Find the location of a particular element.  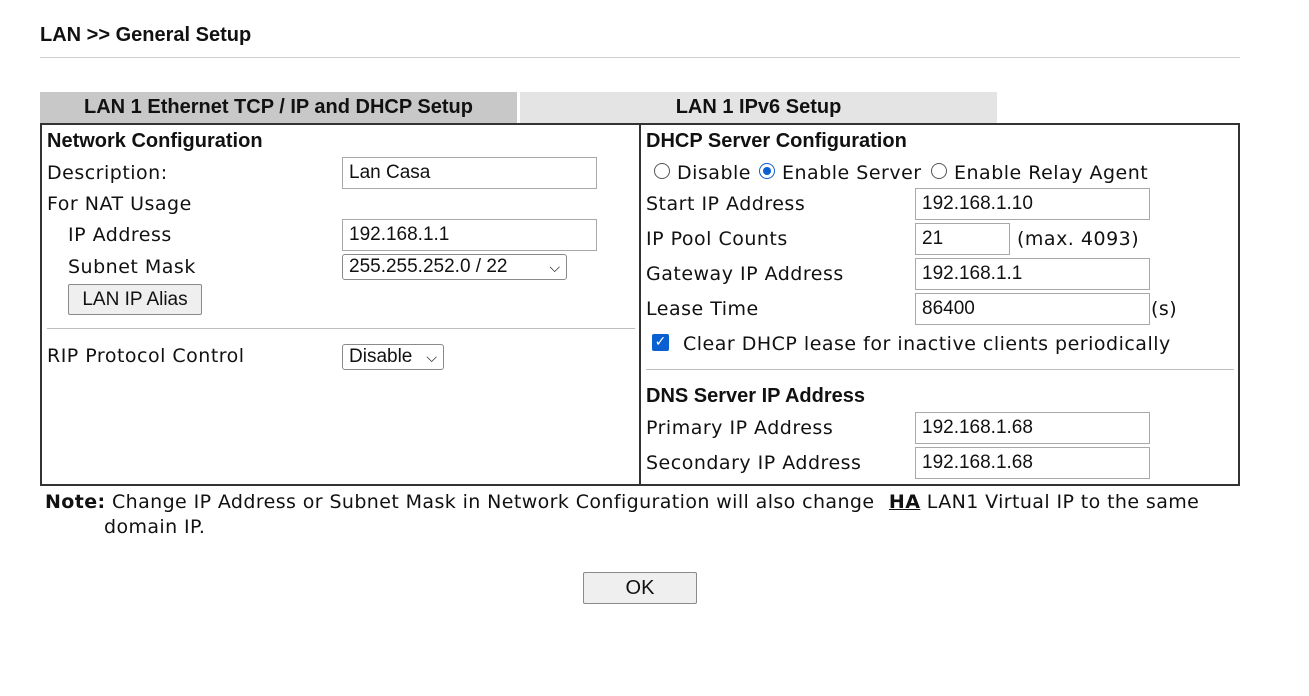

ip-pool-input: 21 is located at coordinates (962, 239).